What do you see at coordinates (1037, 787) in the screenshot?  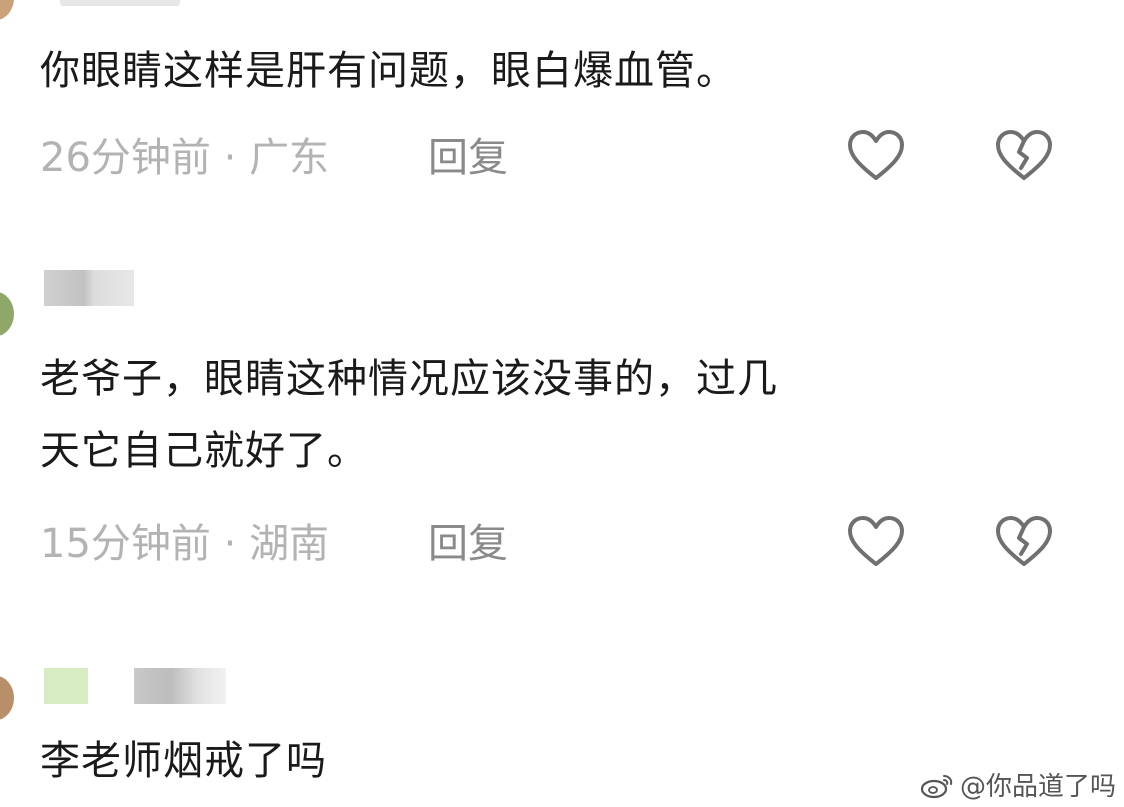 I see `watermark-text: @你品道了吗` at bounding box center [1037, 787].